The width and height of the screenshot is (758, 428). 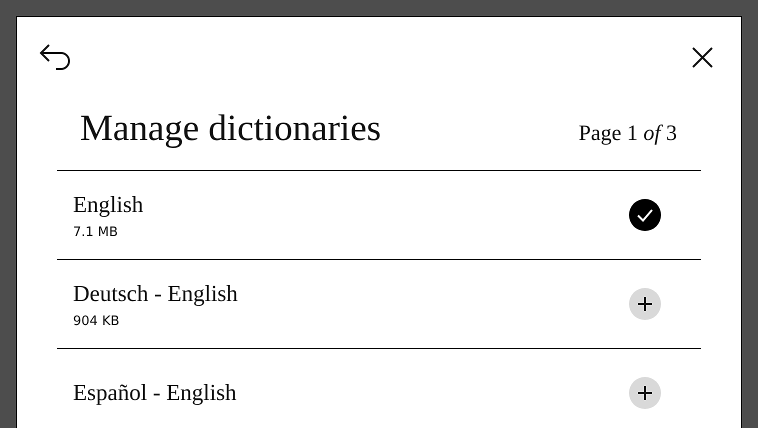 I want to click on page-indicator: Page 1 of 3, so click(x=627, y=133).